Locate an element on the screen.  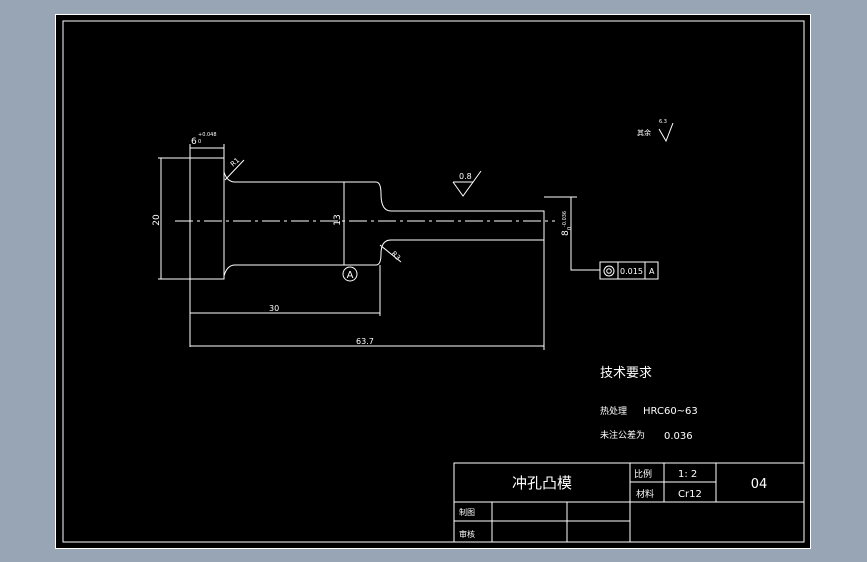
part-name: 冲孔凸模 is located at coordinates (542, 483).